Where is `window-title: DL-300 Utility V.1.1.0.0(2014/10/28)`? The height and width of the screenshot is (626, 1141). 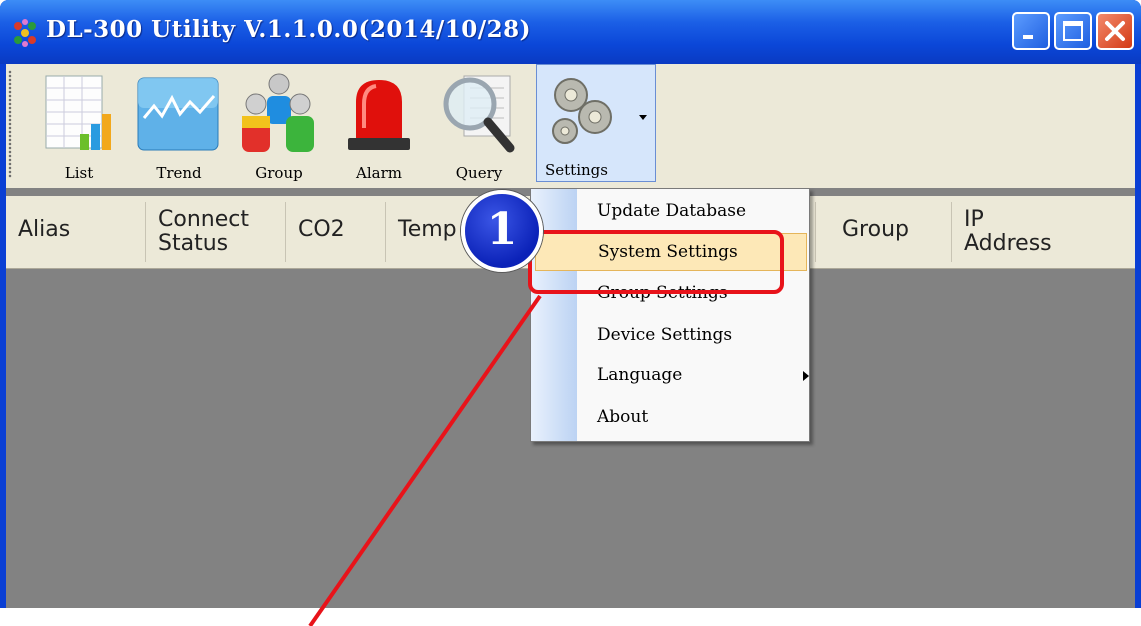
window-title: DL-300 Utility V.1.1.0.0(2014/10/28) is located at coordinates (289, 29).